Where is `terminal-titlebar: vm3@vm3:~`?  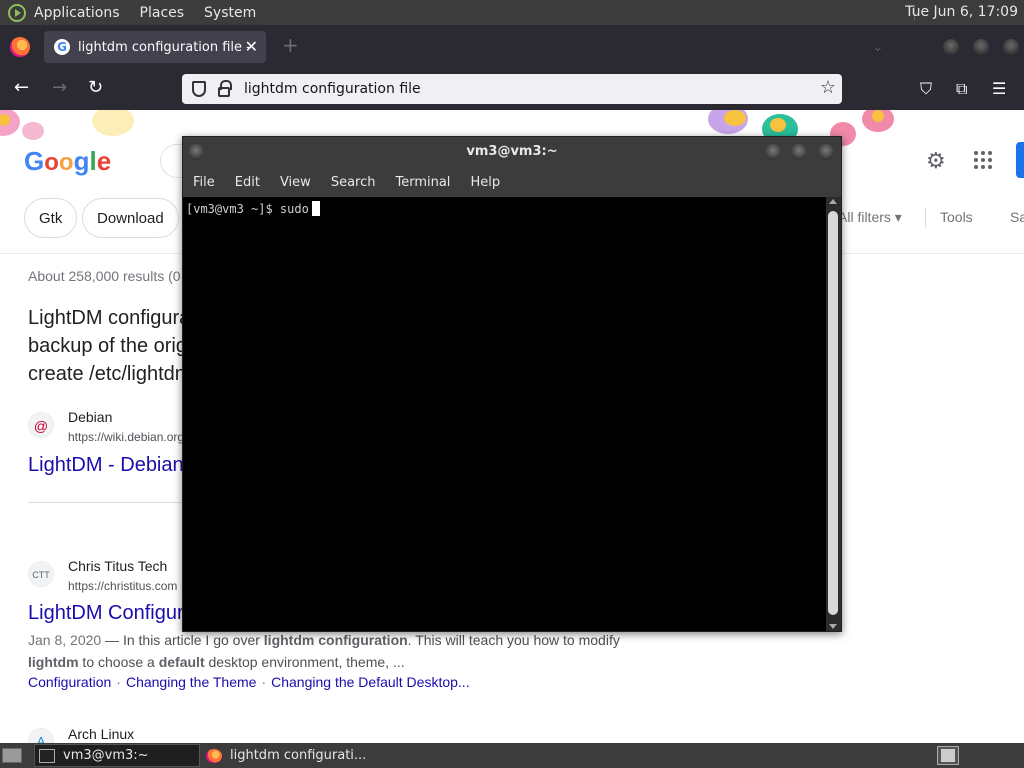
terminal-titlebar: vm3@vm3:~ is located at coordinates (512, 152).